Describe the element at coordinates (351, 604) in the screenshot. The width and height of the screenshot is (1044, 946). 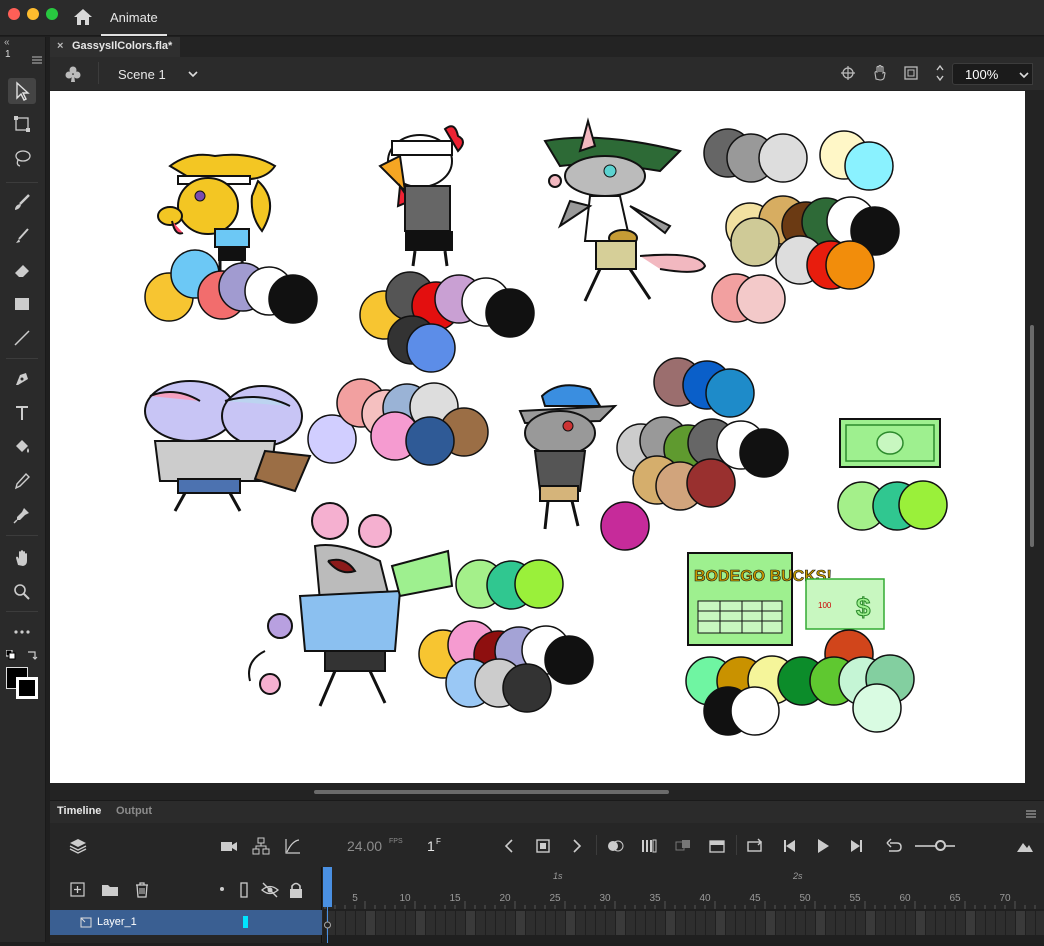
I see `pink-mouse-character` at that location.